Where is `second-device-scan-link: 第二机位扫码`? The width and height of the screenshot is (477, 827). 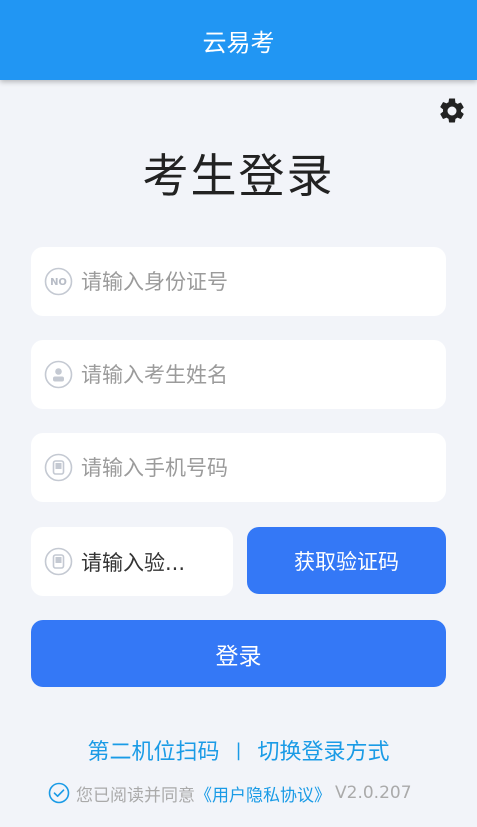
second-device-scan-link: 第二机位扫码 is located at coordinates (153, 750).